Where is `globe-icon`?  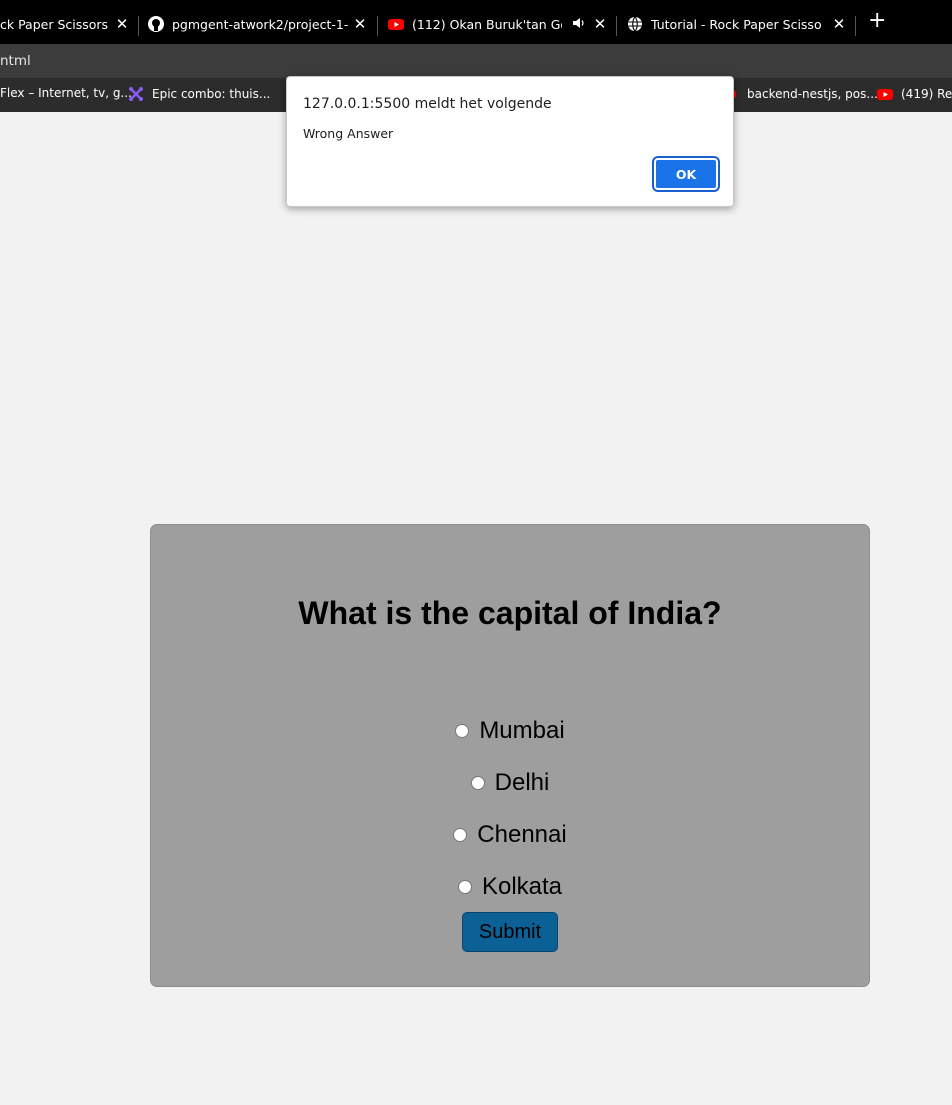
globe-icon is located at coordinates (635, 24).